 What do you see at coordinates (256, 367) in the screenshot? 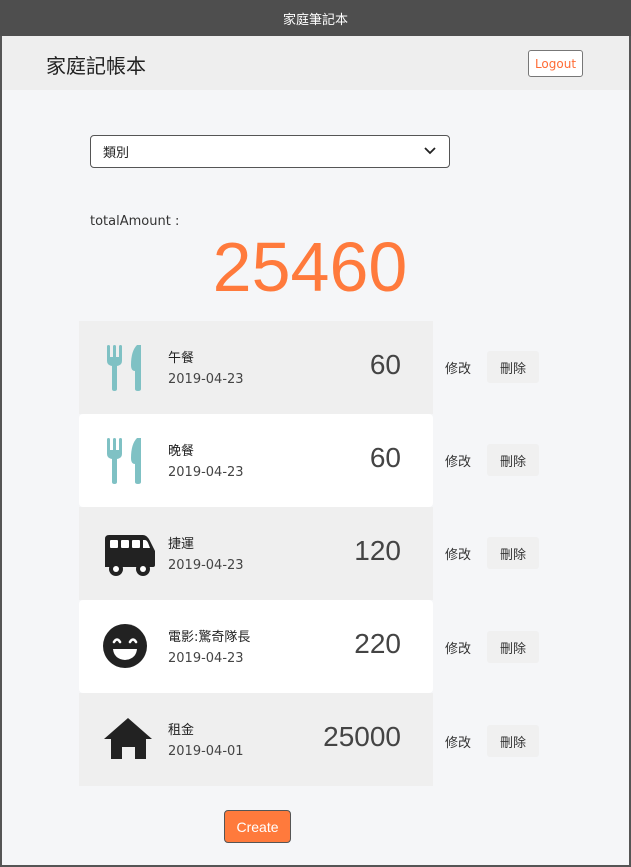
I see `record-row: 午餐 2019-04-23 60` at bounding box center [256, 367].